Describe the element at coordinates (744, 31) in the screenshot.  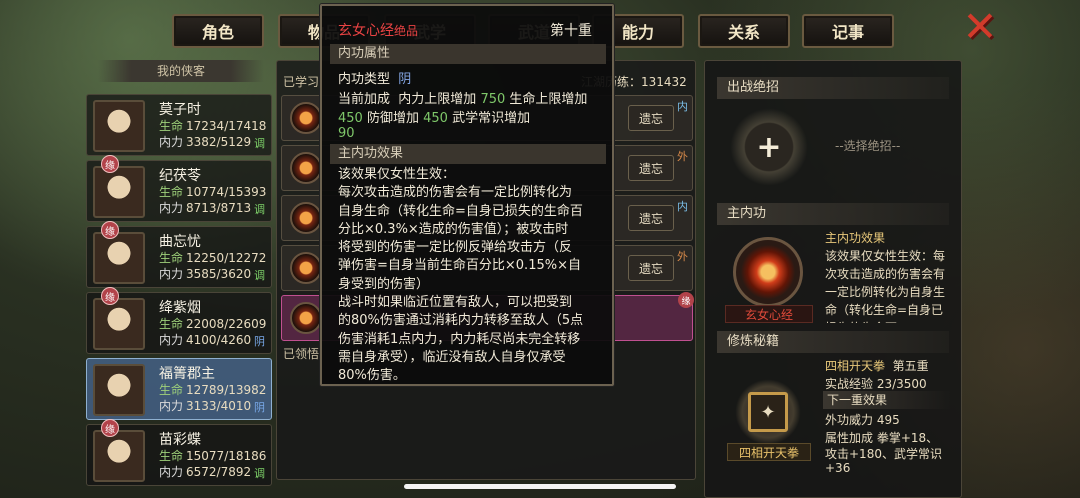
I see `tab-relations: 关系` at that location.